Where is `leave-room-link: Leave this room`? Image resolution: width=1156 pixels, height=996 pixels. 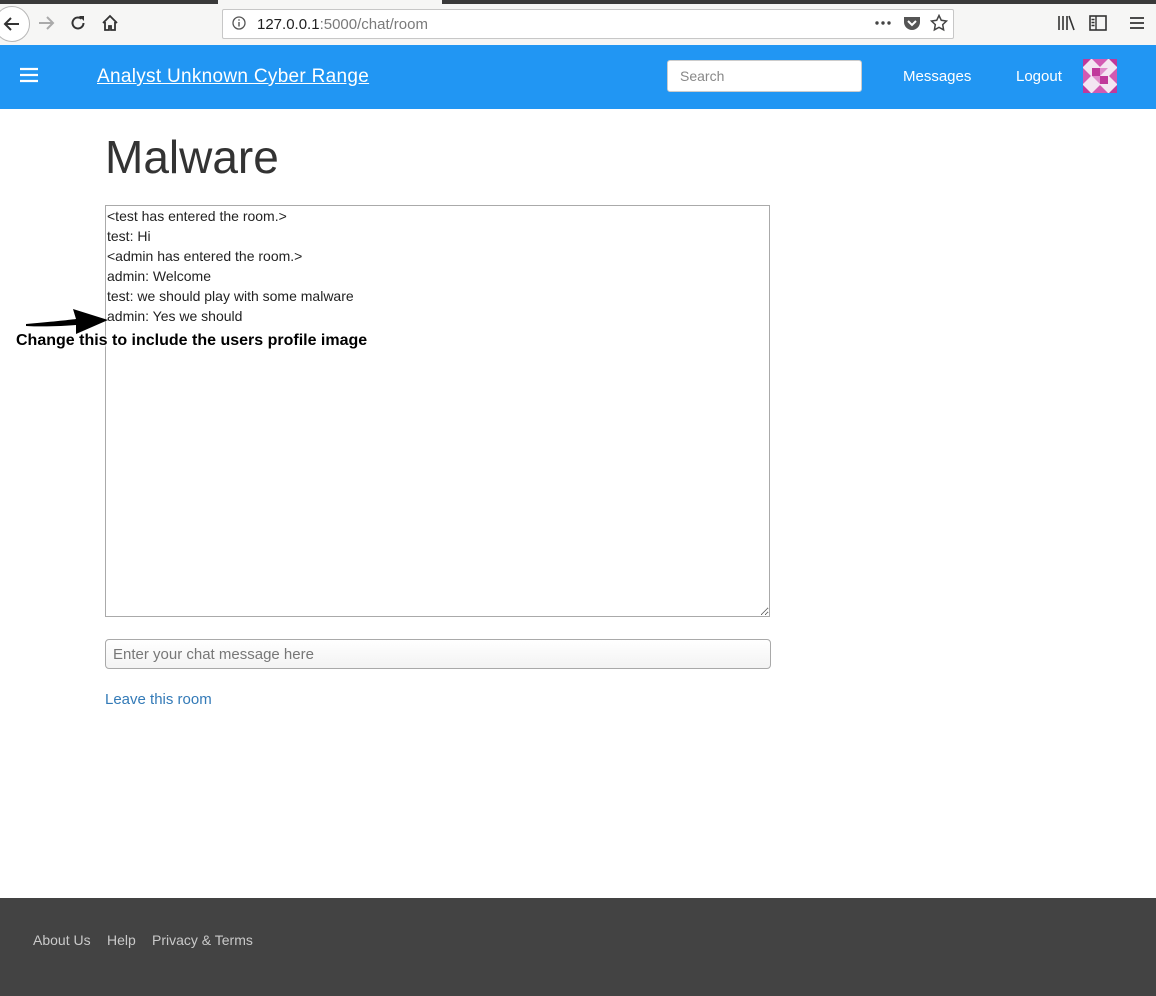
leave-room-link: Leave this room is located at coordinates (158, 699).